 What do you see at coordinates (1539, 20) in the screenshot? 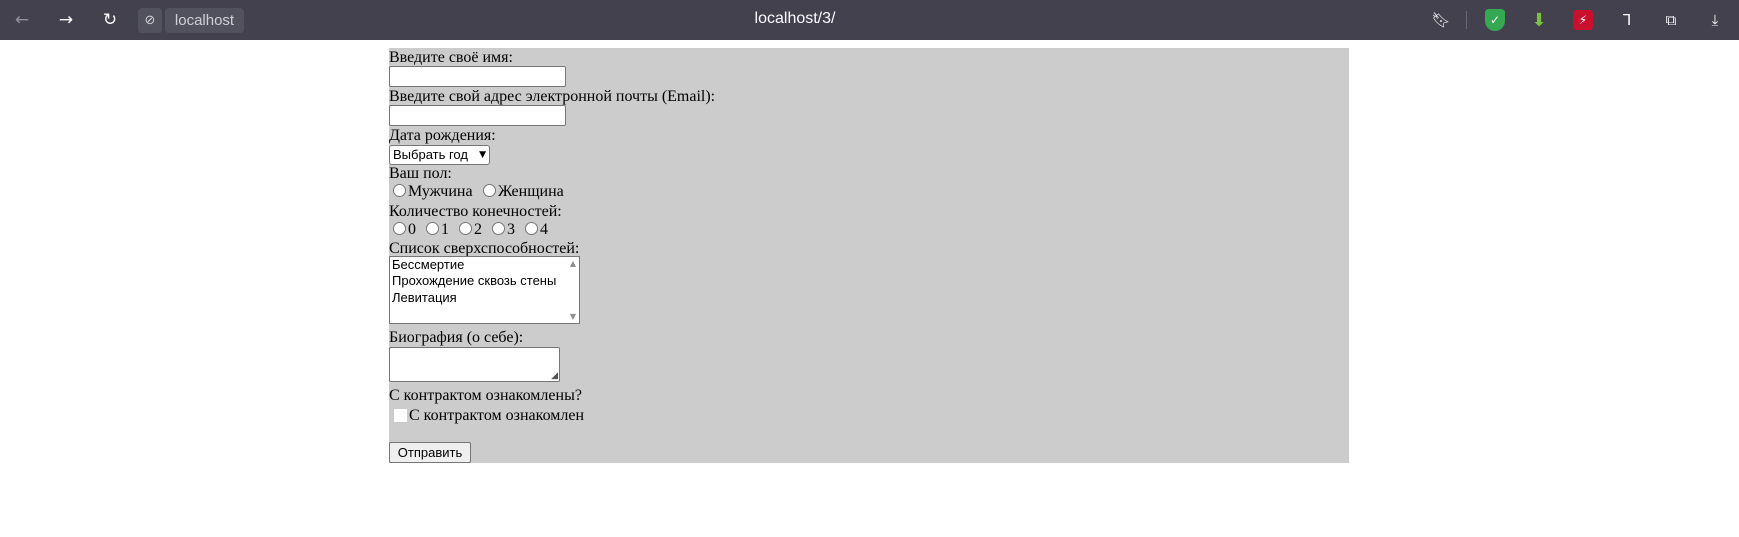
I see `download-extension-icon: ⬇` at bounding box center [1539, 20].